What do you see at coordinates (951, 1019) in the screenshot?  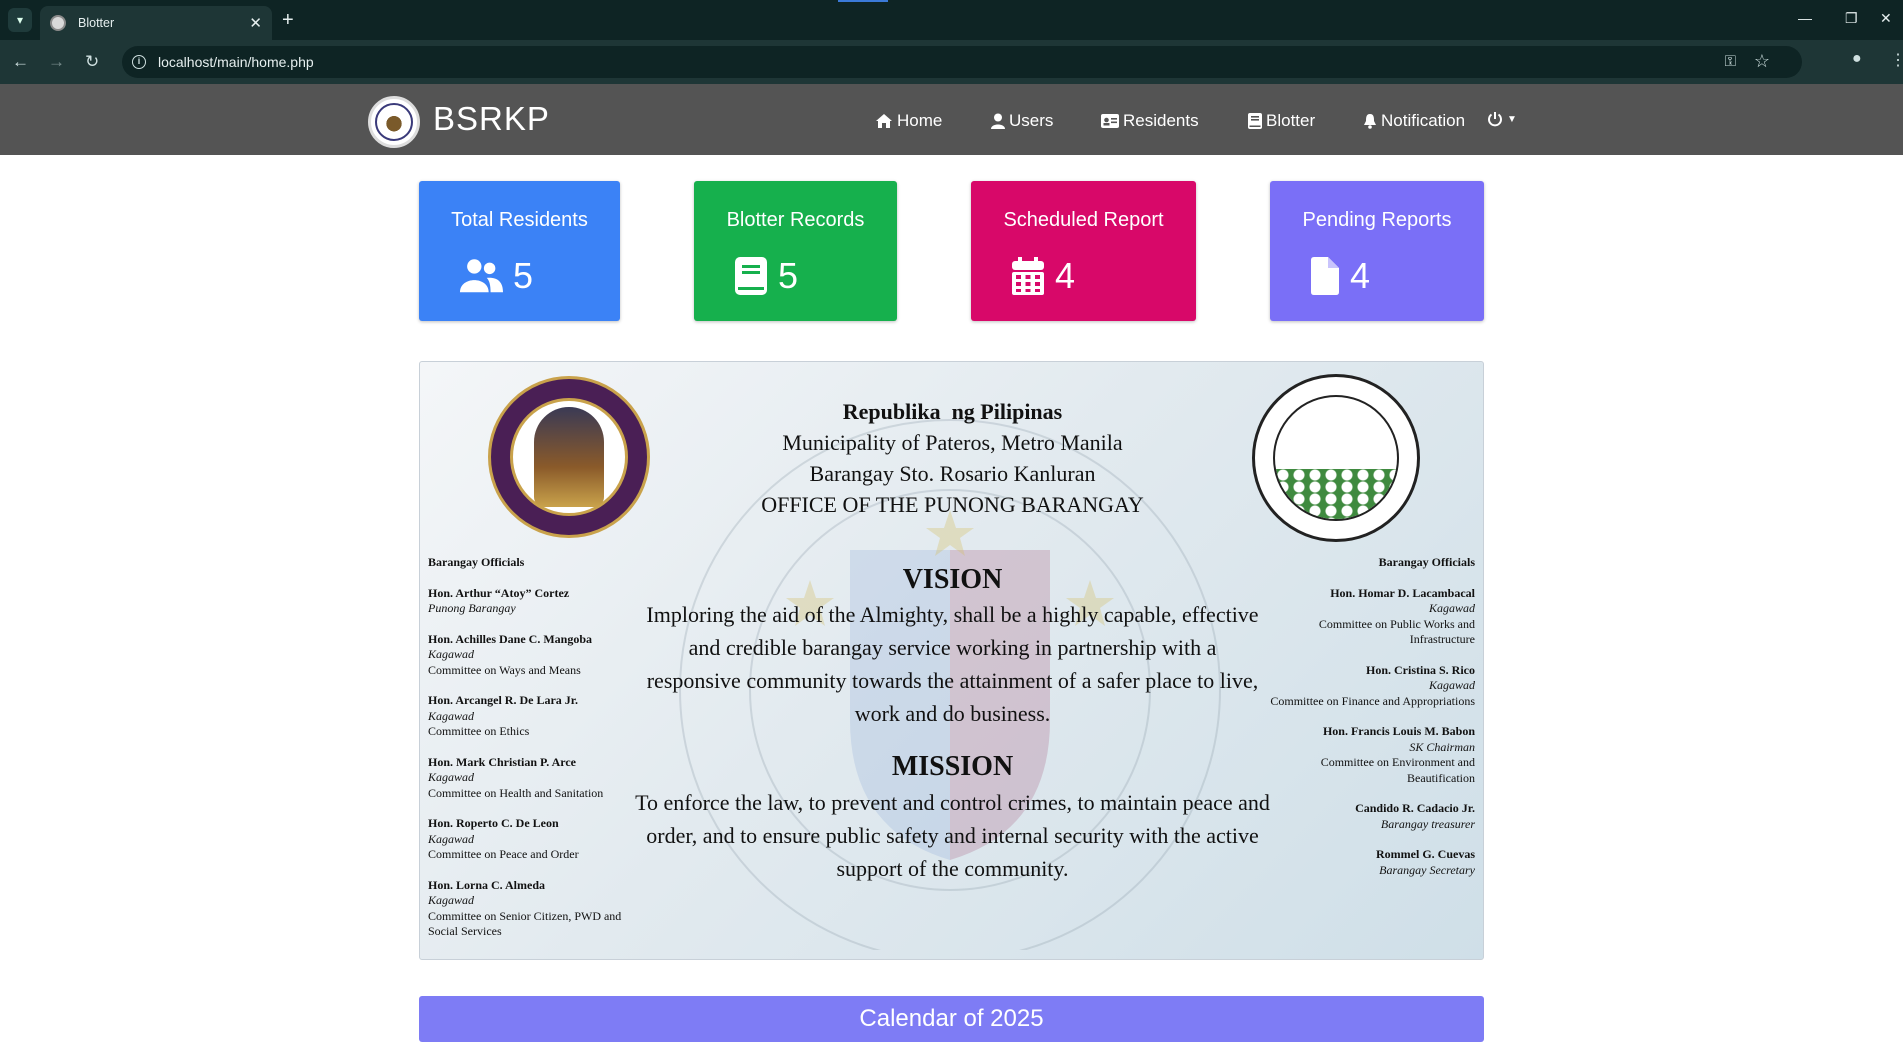 I see `calendar-header: Calendar of 2025` at bounding box center [951, 1019].